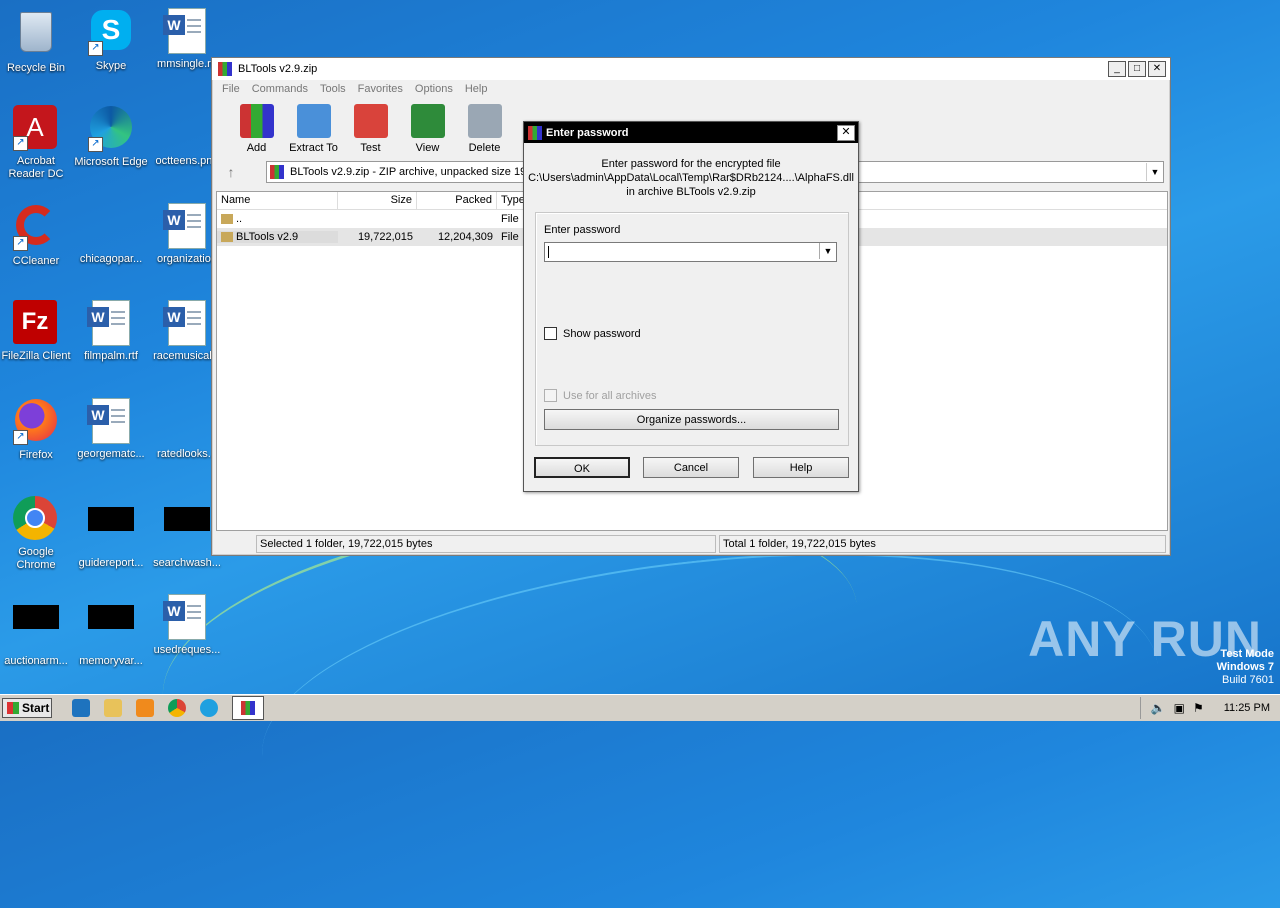 The height and width of the screenshot is (908, 1280). I want to click on delete-button: Delete, so click(484, 131).